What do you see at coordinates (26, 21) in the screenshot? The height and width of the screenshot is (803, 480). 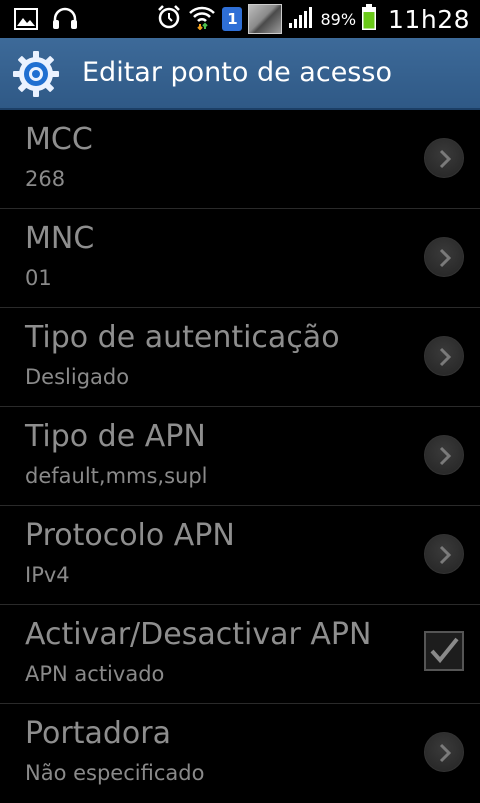 I see `image-icon` at bounding box center [26, 21].